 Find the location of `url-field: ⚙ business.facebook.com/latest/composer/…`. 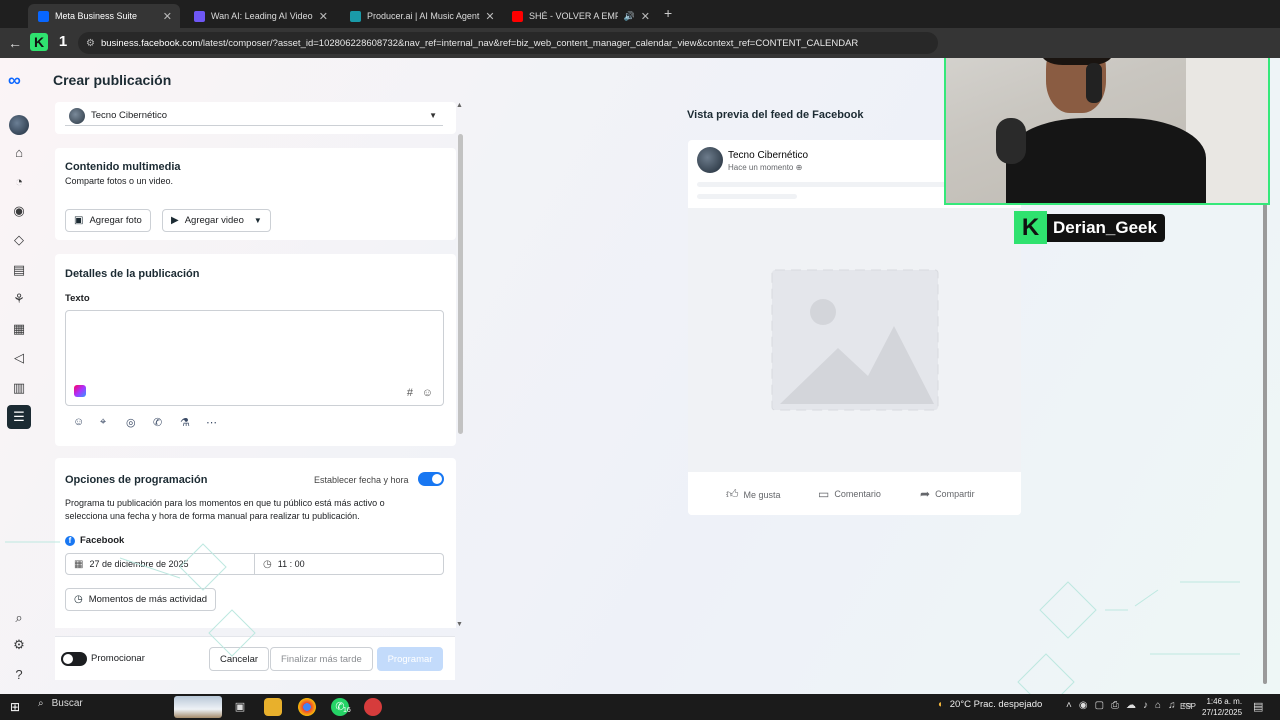

url-field: ⚙ business.facebook.com/latest/composer/… is located at coordinates (508, 43).